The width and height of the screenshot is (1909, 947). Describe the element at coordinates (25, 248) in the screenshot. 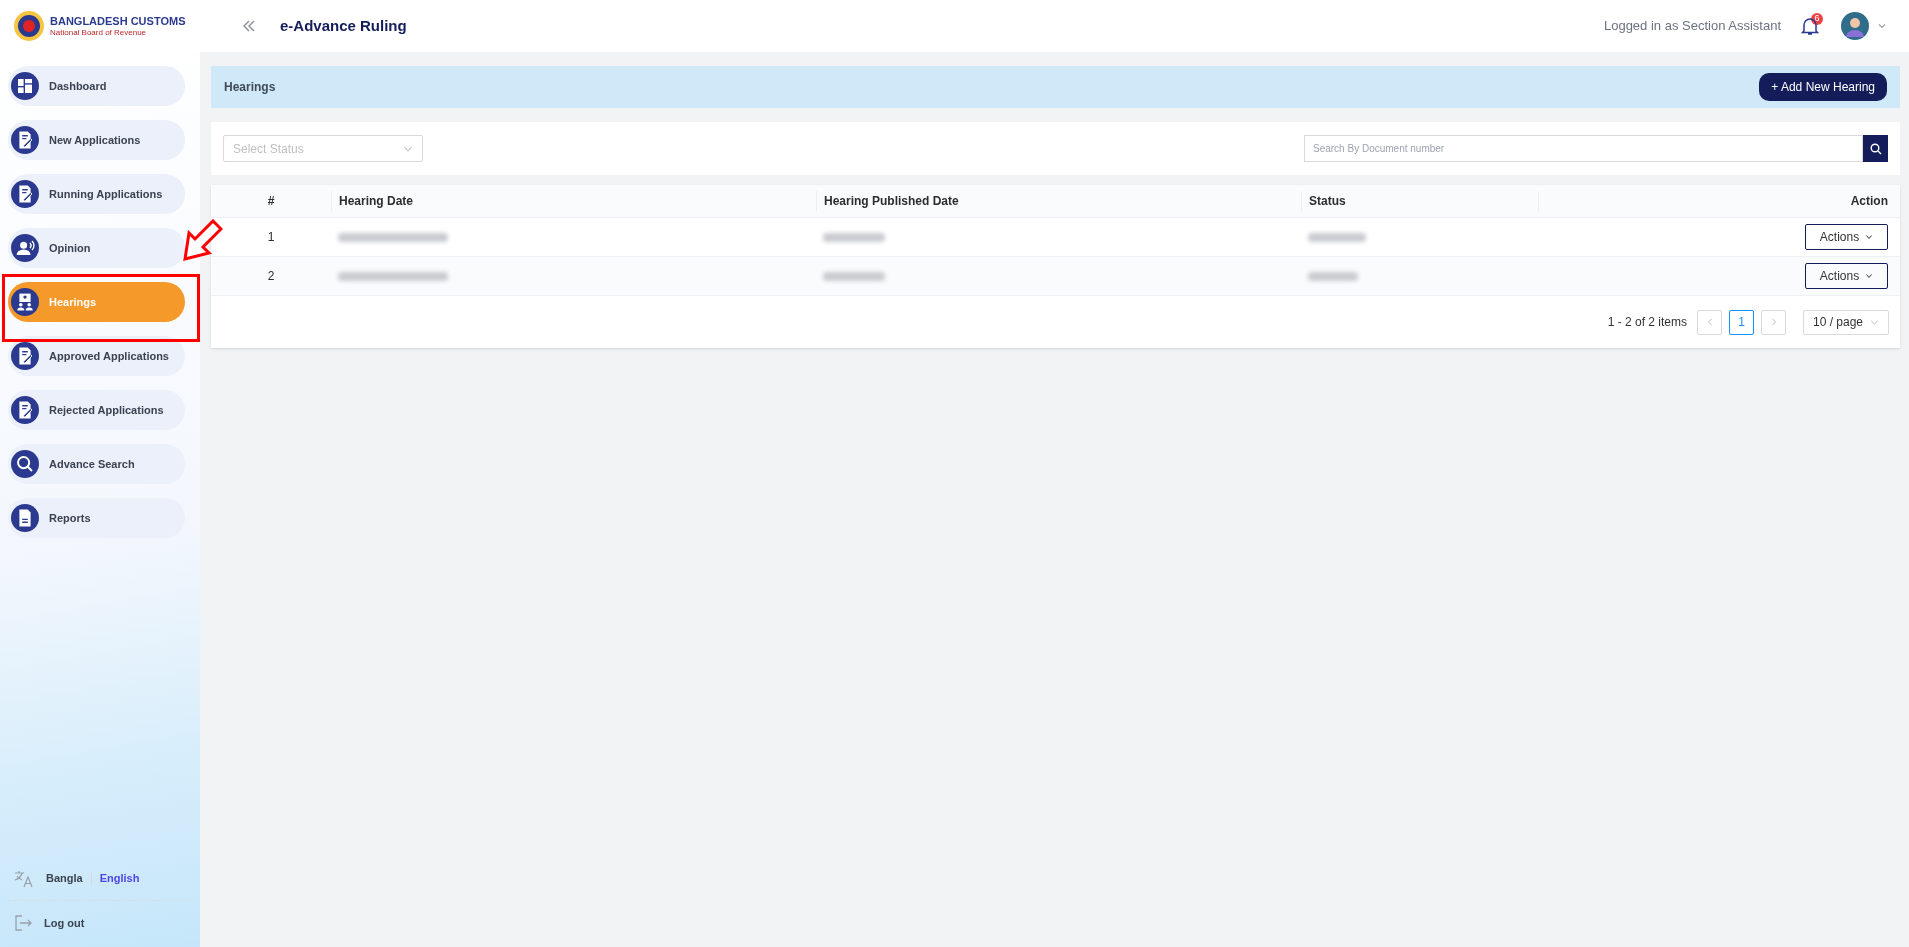

I see `person-speaking-icon` at that location.